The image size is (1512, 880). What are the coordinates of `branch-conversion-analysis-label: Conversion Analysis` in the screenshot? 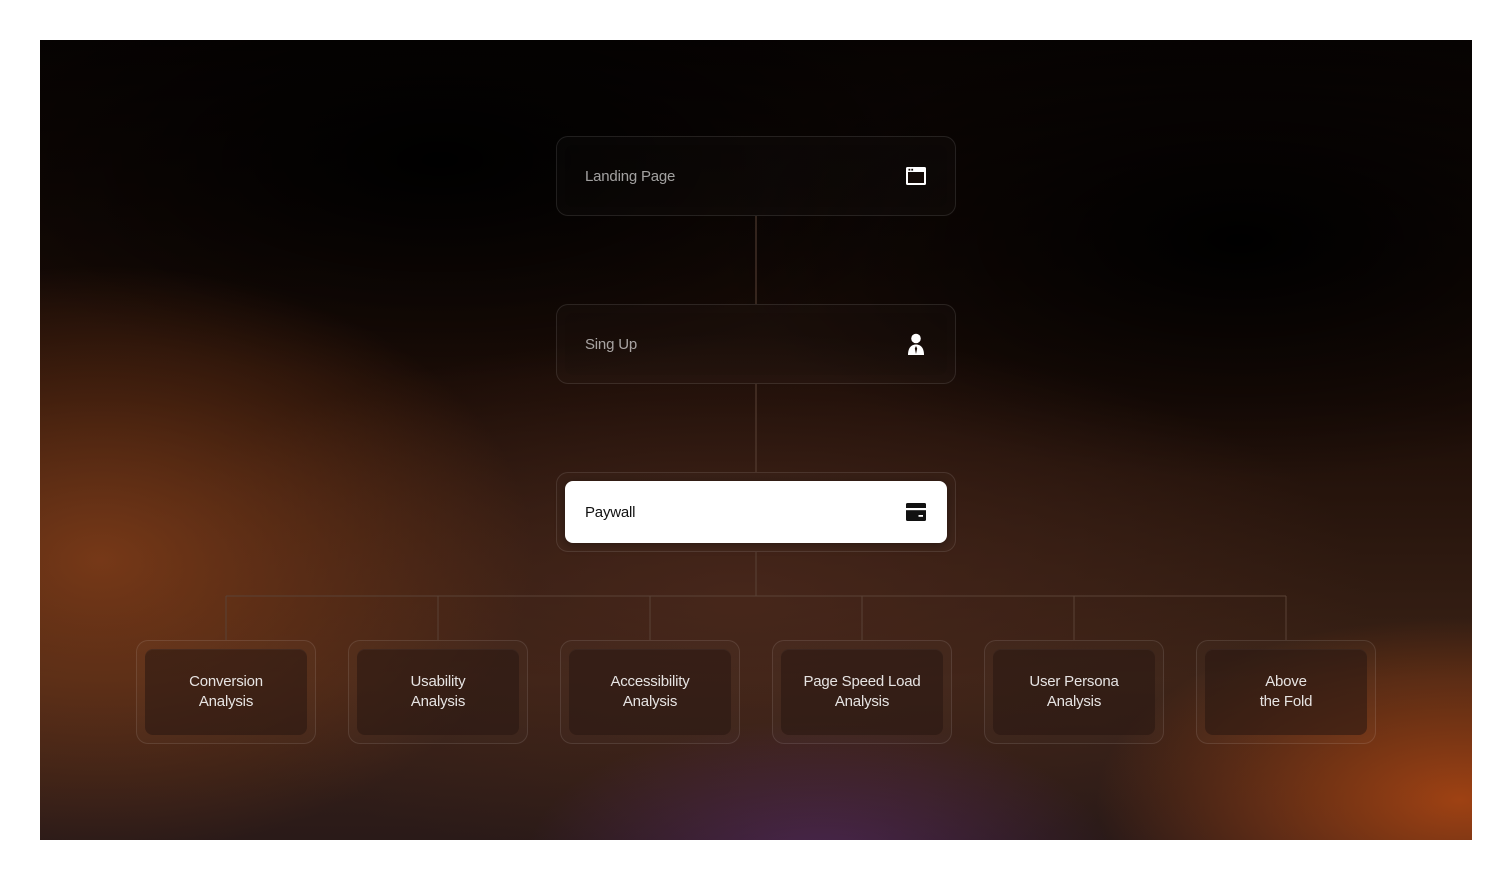 It's located at (226, 691).